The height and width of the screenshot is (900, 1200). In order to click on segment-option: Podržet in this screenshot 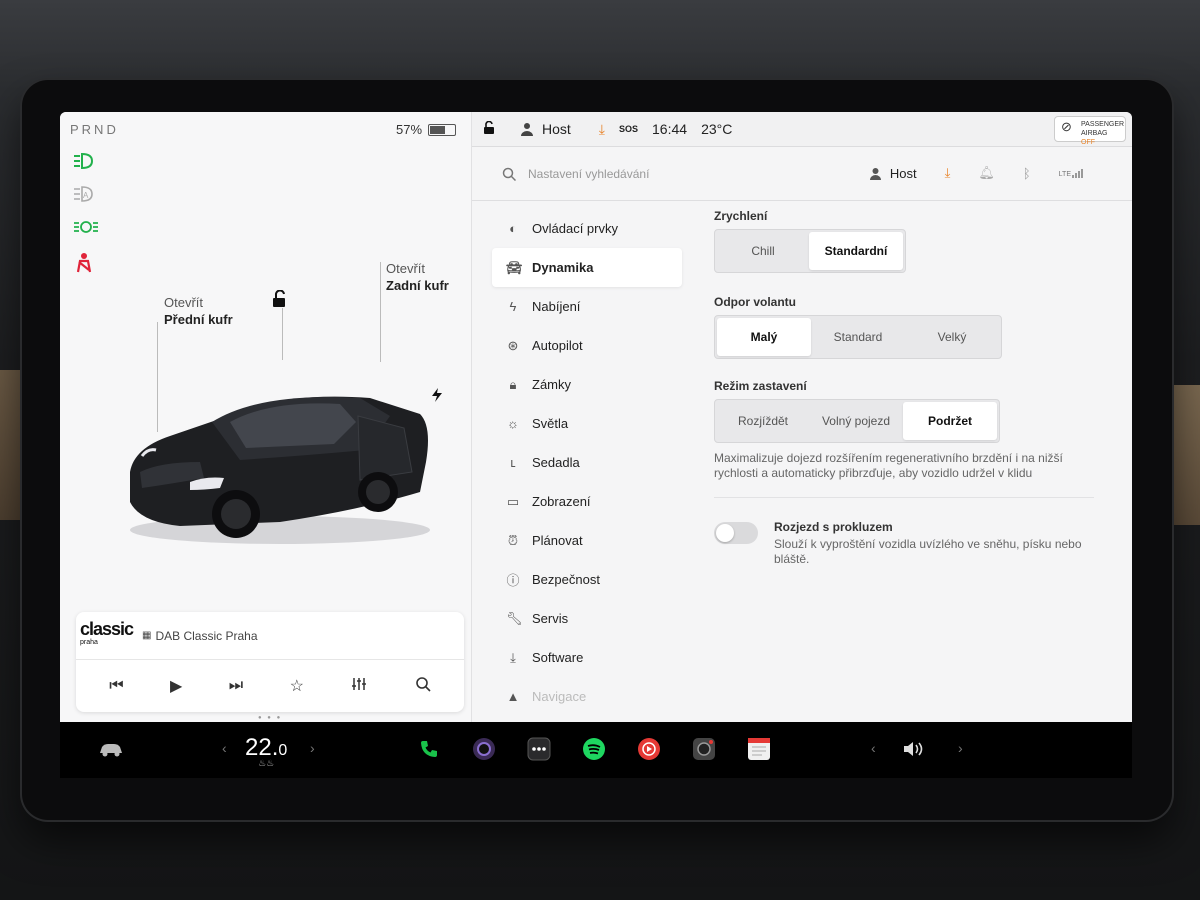, I will do `click(950, 421)`.